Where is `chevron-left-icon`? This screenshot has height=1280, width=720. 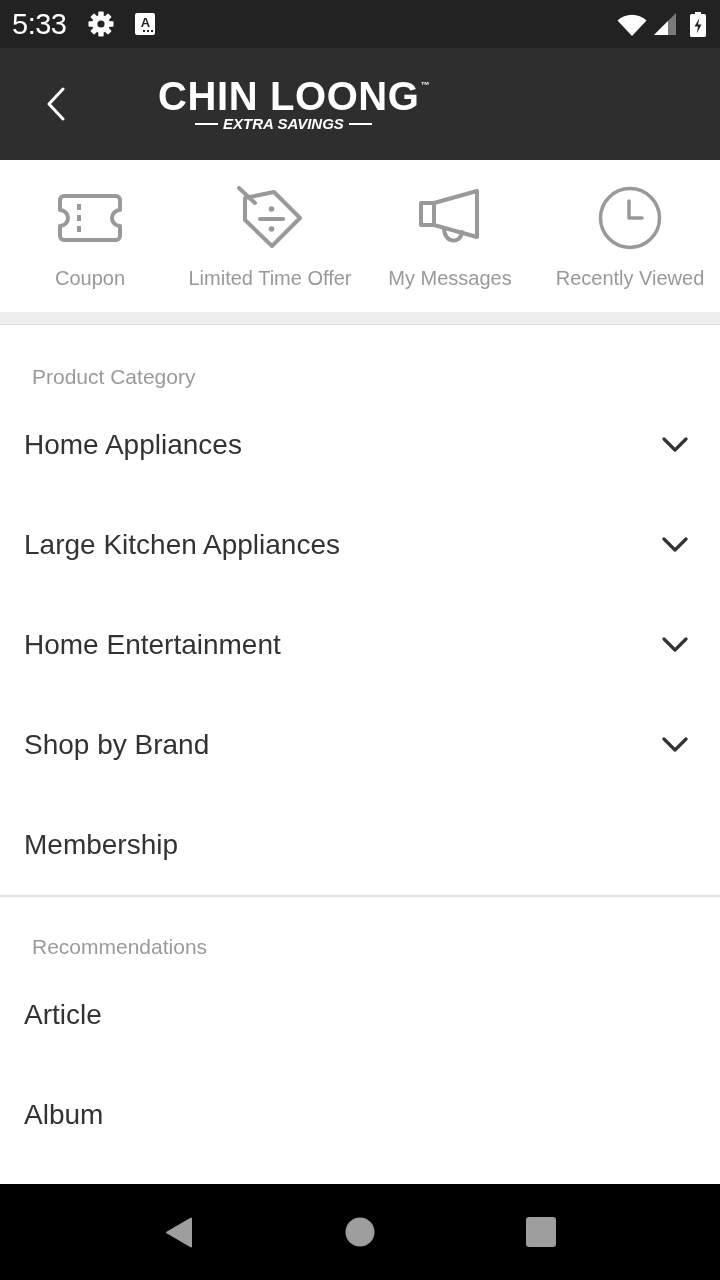
chevron-left-icon is located at coordinates (56, 104).